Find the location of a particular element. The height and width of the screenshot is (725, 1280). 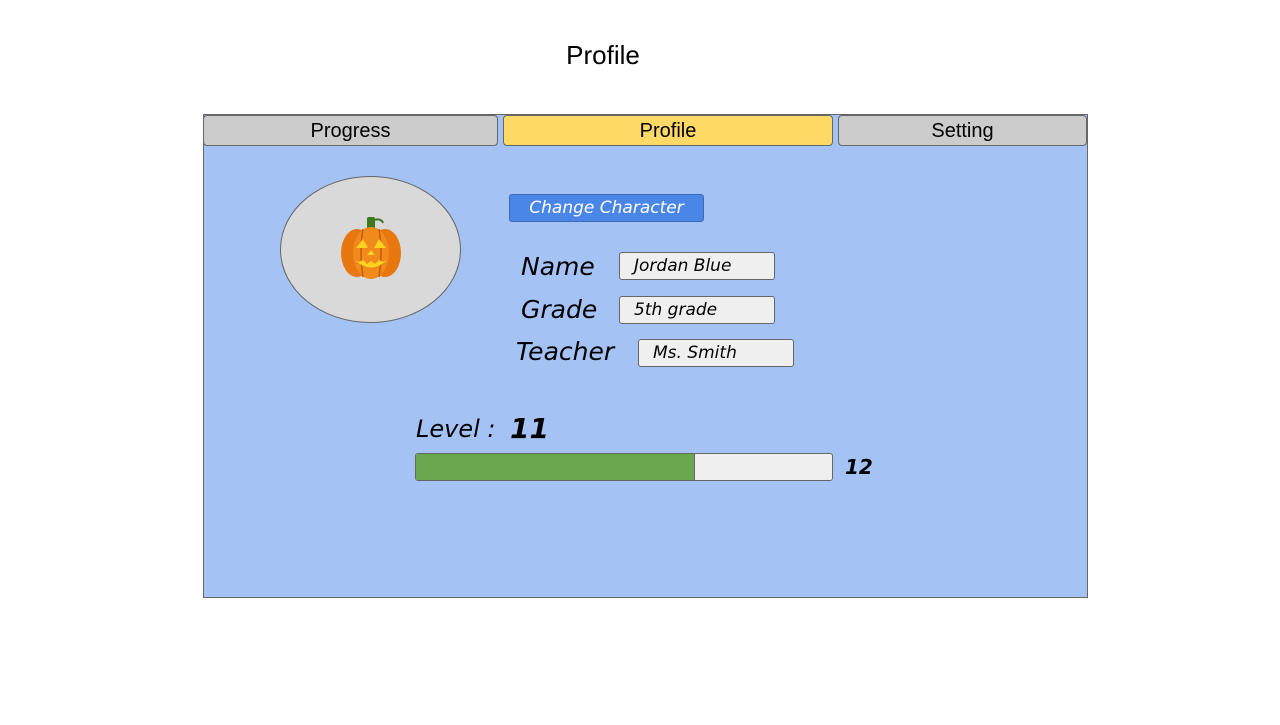

page-title: Profile is located at coordinates (603, 55).